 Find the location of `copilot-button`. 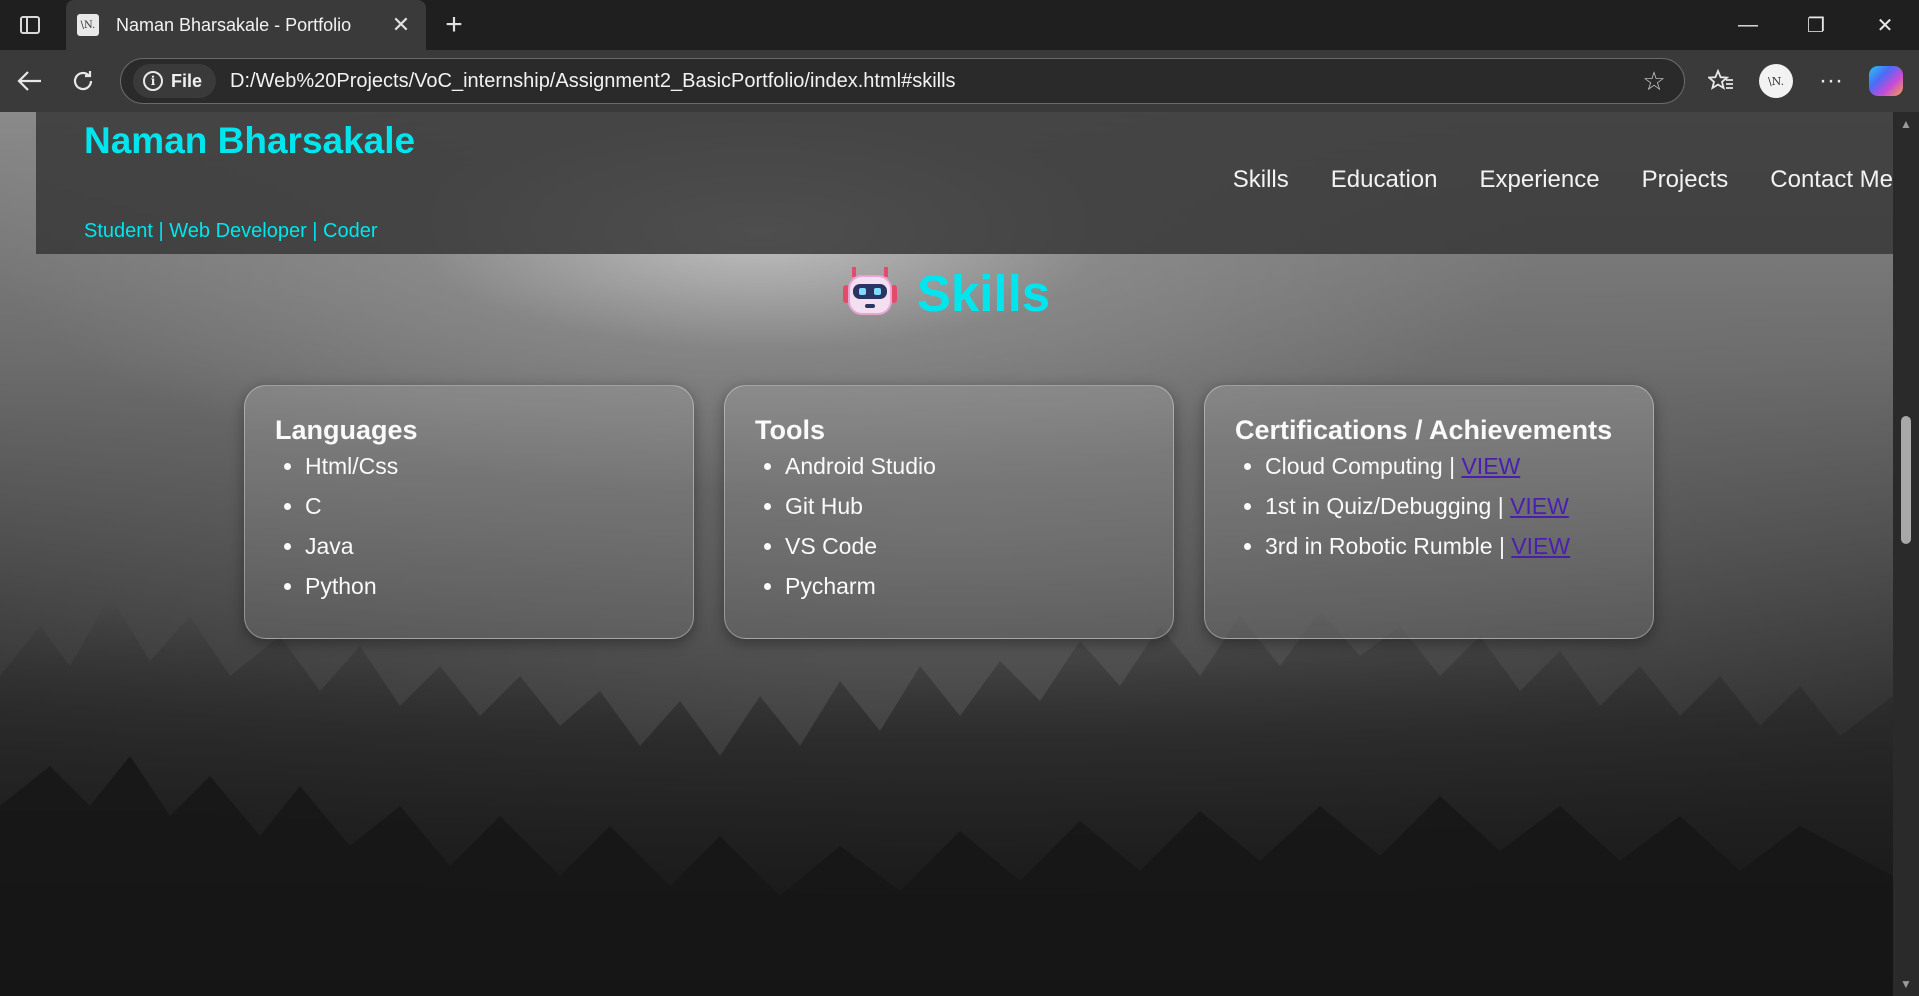

copilot-button is located at coordinates (1886, 81).